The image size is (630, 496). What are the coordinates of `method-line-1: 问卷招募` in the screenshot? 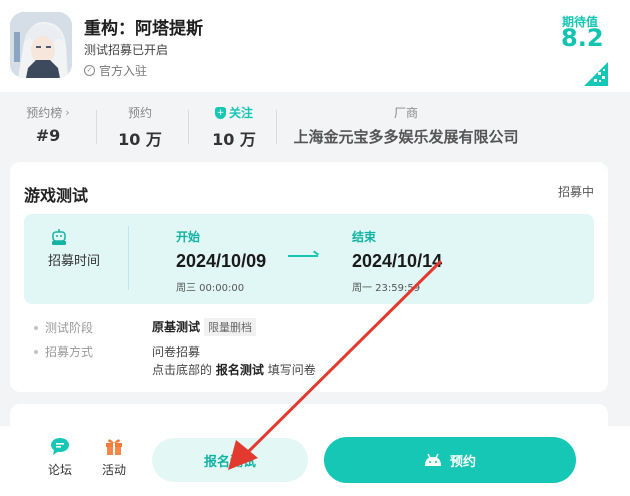 It's located at (176, 352).